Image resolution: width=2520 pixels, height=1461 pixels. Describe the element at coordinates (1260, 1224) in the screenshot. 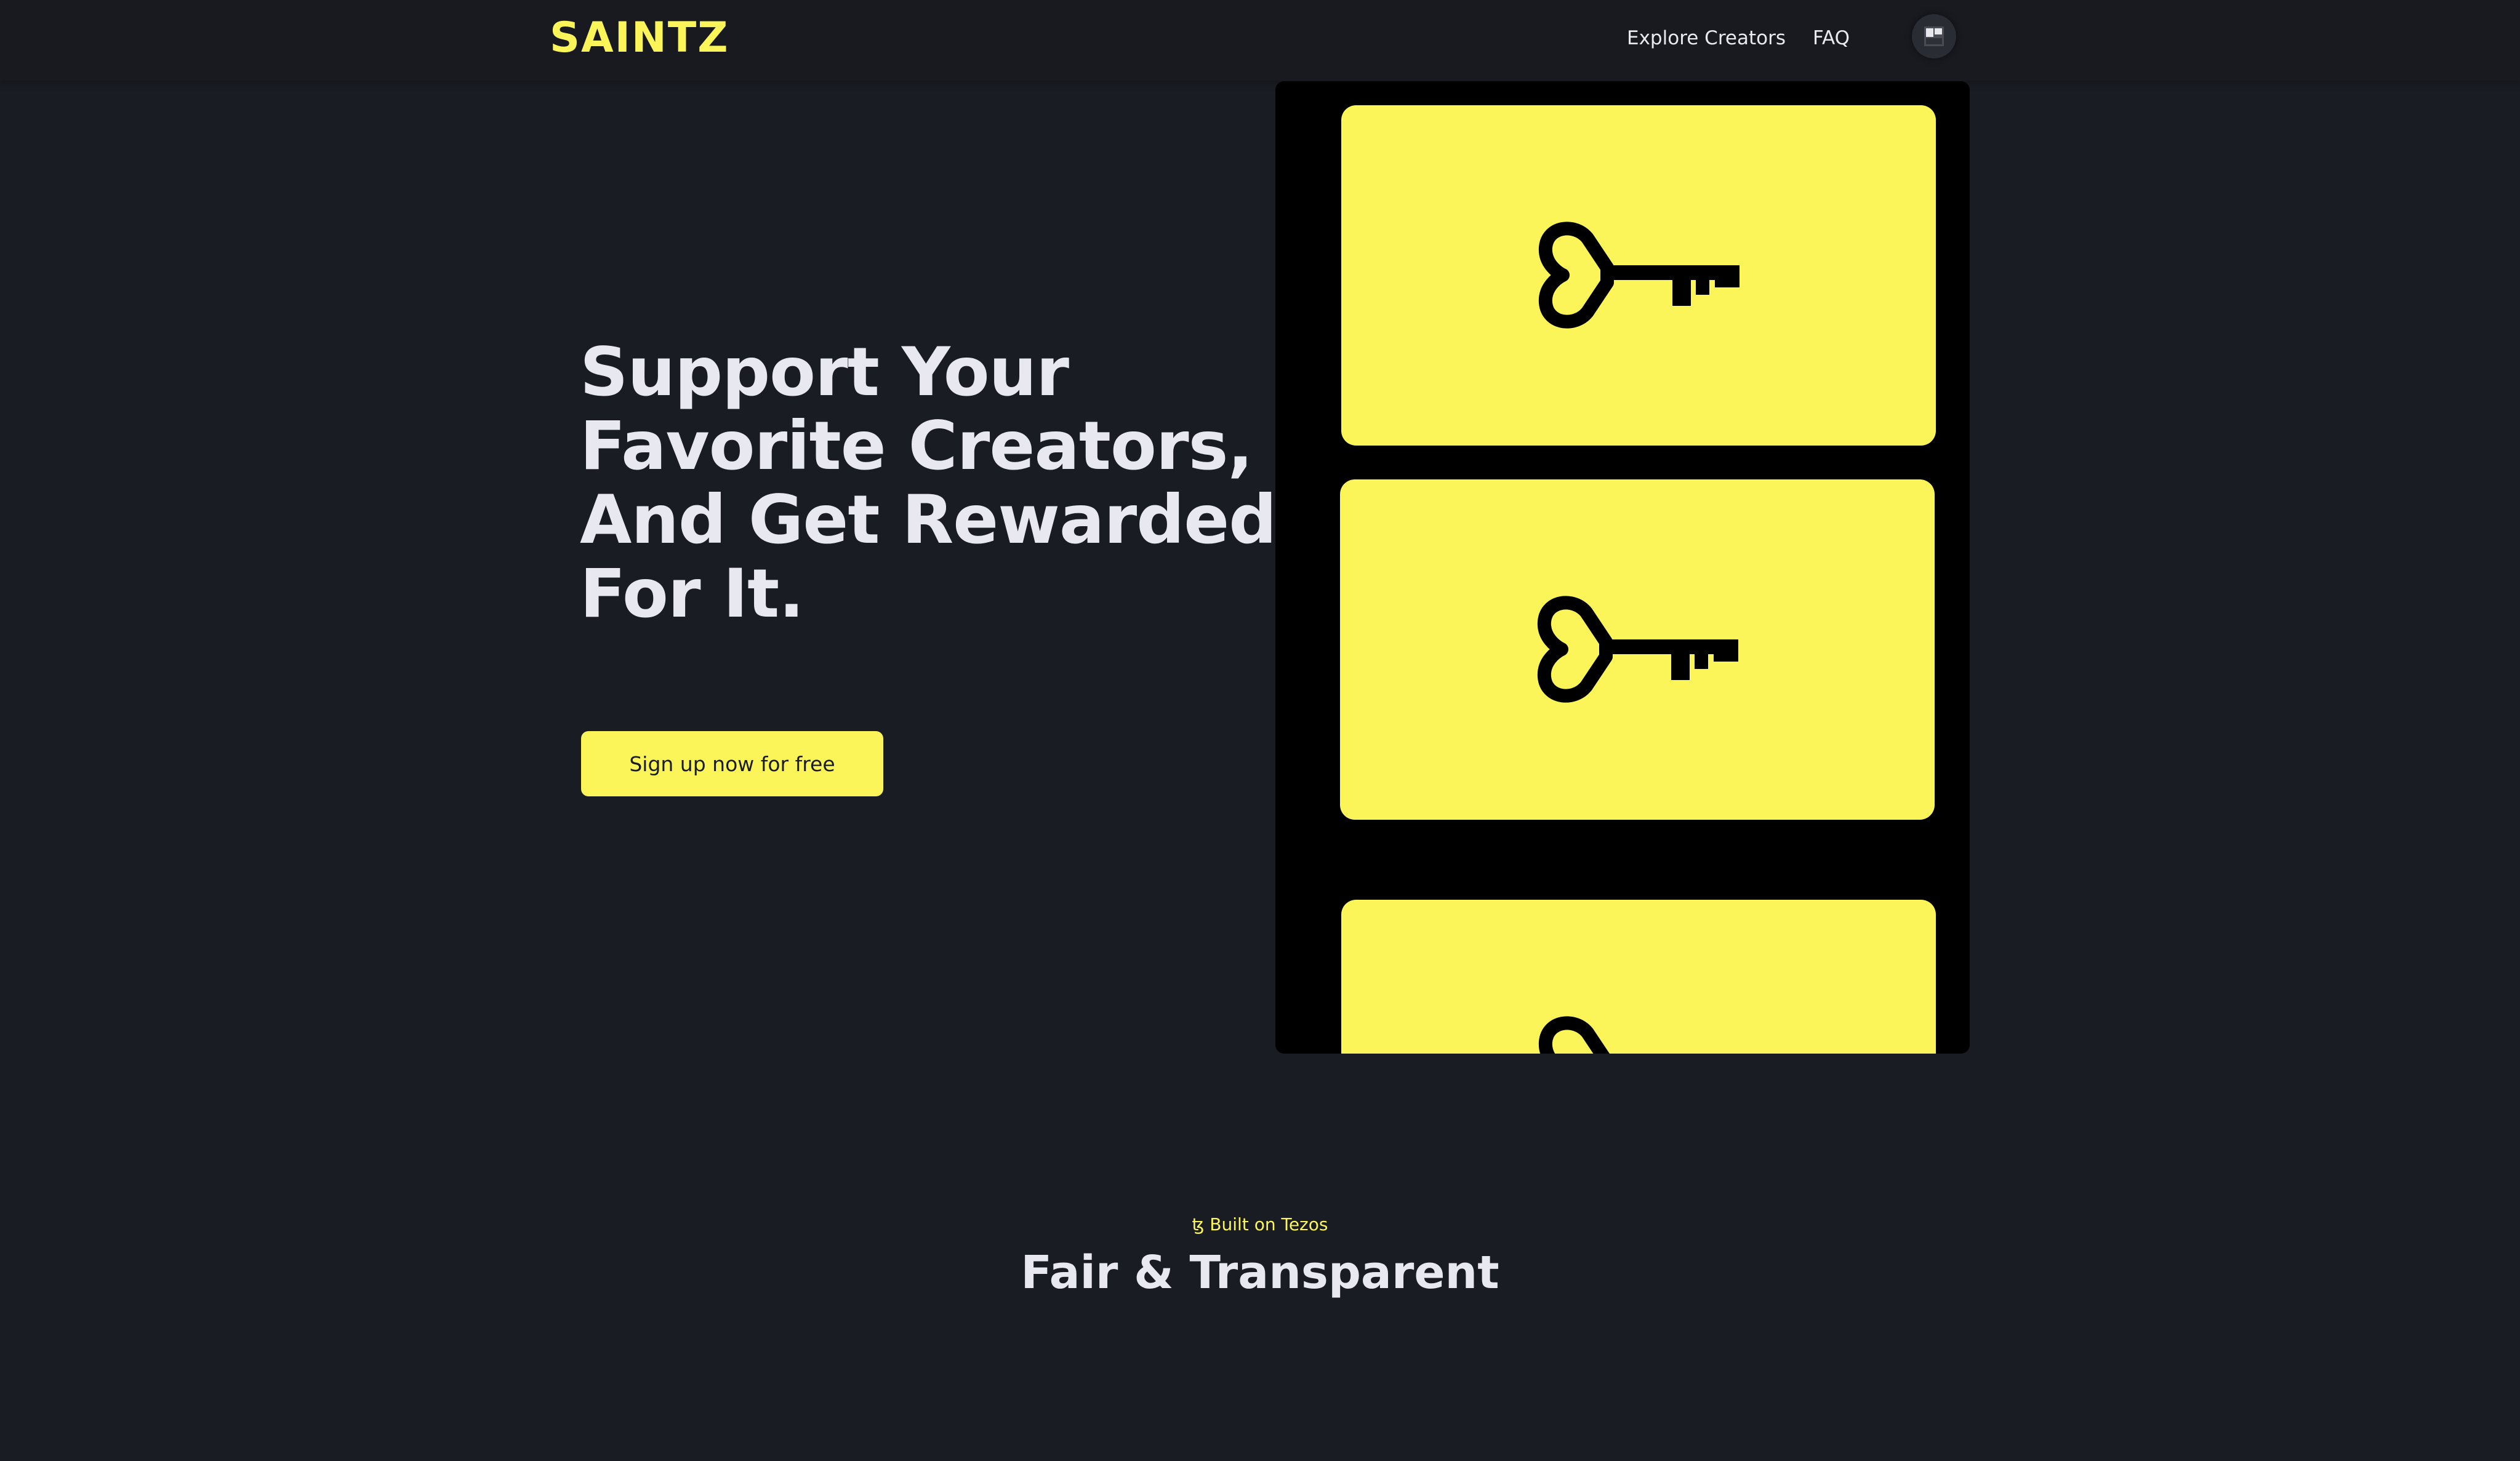

I see `built-on-tezos-tag: ꜩ Built on Tezos` at that location.